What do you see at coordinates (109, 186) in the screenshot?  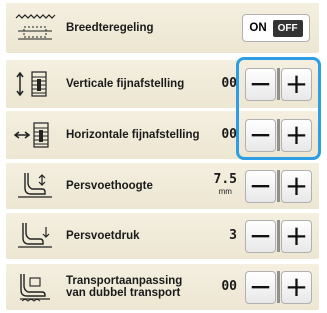 I see `setting-label: Persvoethoogte` at bounding box center [109, 186].